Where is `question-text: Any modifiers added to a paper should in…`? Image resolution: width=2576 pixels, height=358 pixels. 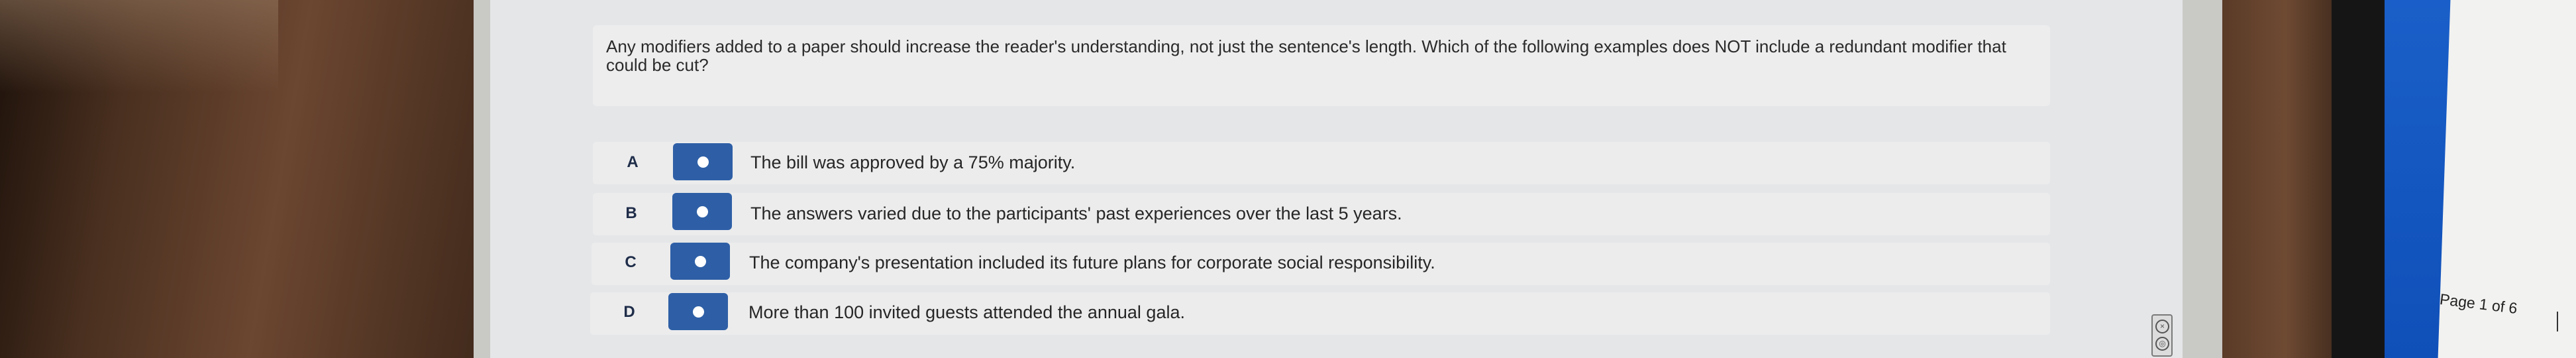 question-text: Any modifiers added to a paper should in… is located at coordinates (1306, 56).